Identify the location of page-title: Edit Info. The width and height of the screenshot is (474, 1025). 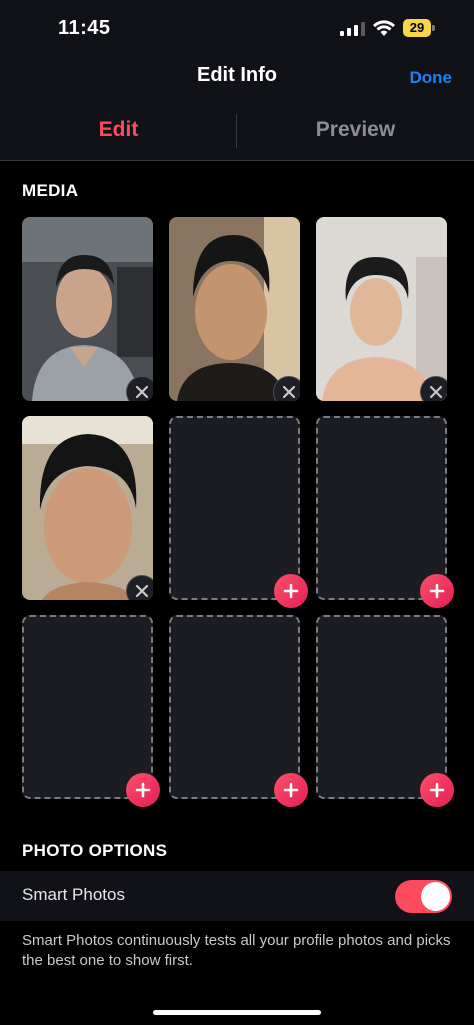
(237, 75).